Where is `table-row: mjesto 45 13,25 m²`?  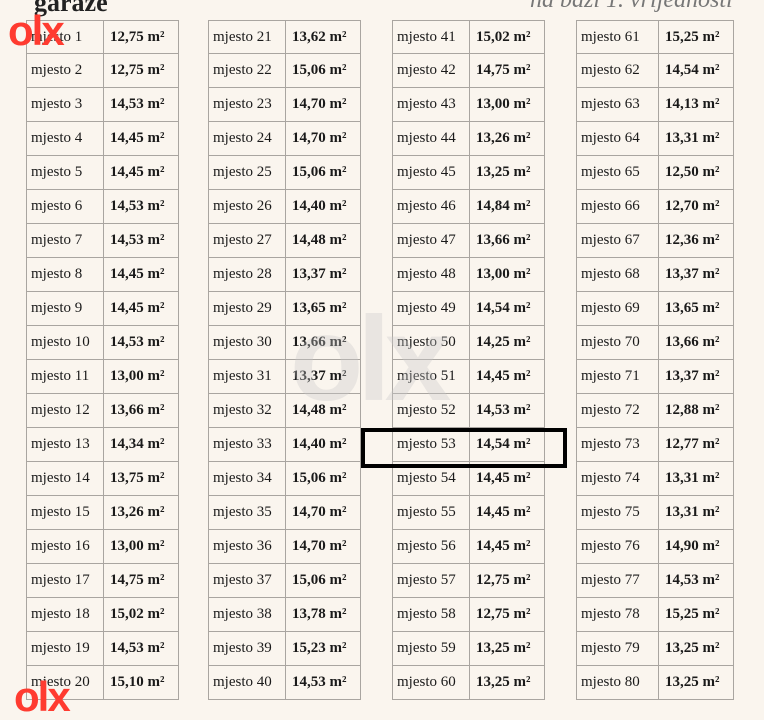
table-row: mjesto 45 13,25 m² is located at coordinates (468, 173).